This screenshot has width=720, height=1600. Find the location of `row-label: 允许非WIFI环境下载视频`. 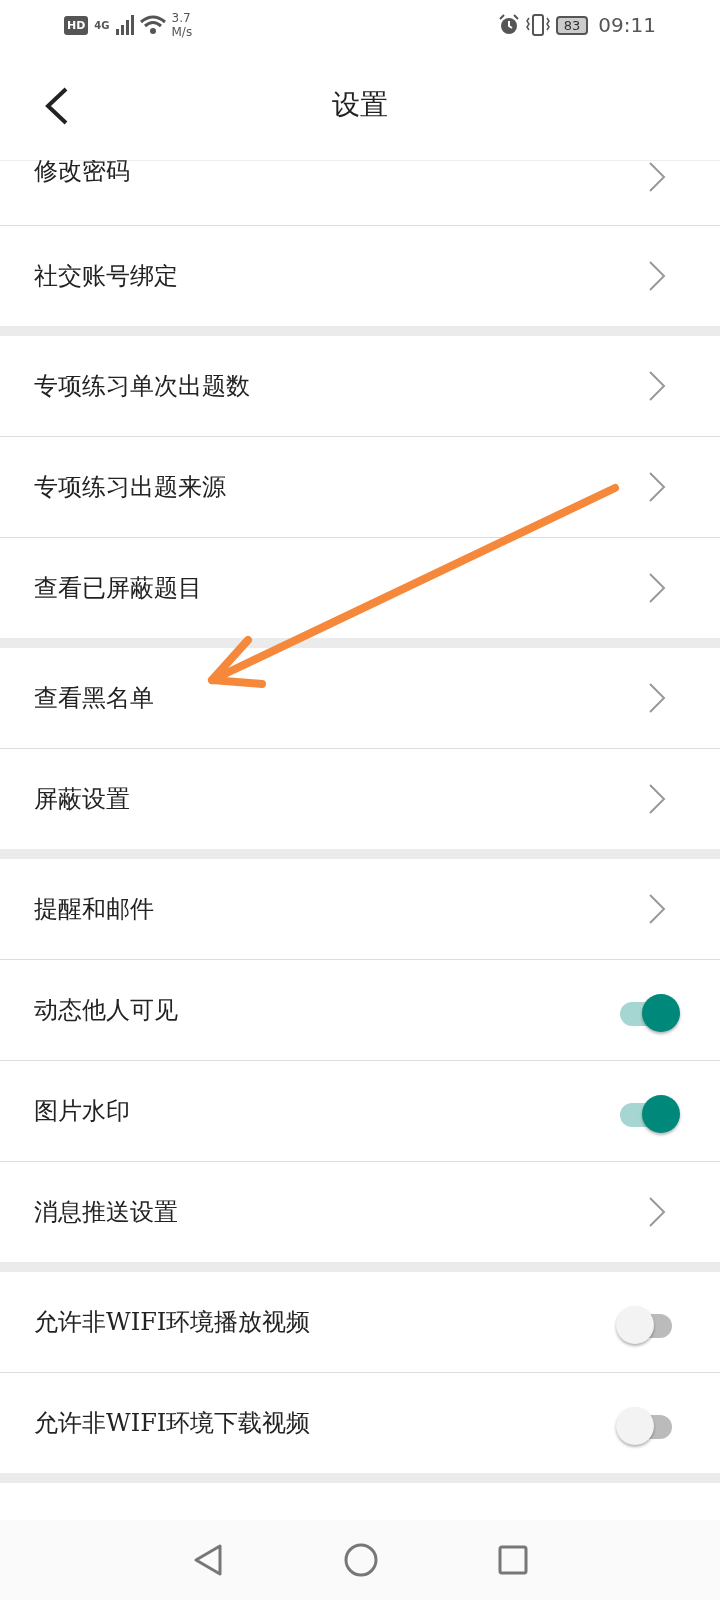

row-label: 允许非WIFI环境下载视频 is located at coordinates (172, 1423).